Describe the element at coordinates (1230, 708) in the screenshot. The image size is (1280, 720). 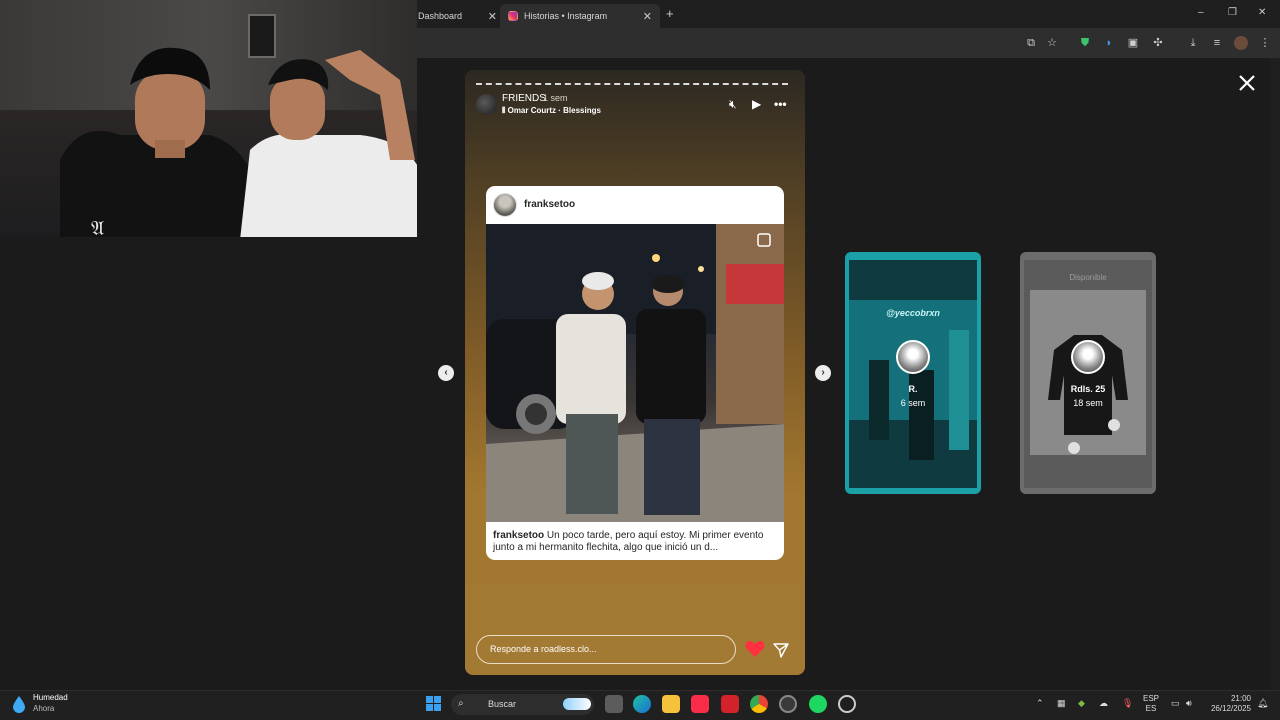
I see `clock-date: 26/12/2025` at that location.